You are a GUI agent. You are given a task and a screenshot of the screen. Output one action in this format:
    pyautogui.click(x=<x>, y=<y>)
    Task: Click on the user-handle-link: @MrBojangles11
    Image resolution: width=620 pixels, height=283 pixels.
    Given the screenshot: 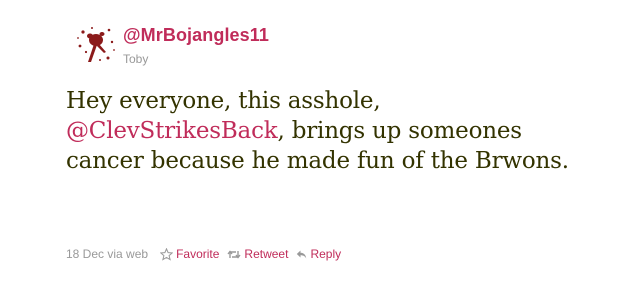 What is the action you would take?
    pyautogui.click(x=196, y=35)
    